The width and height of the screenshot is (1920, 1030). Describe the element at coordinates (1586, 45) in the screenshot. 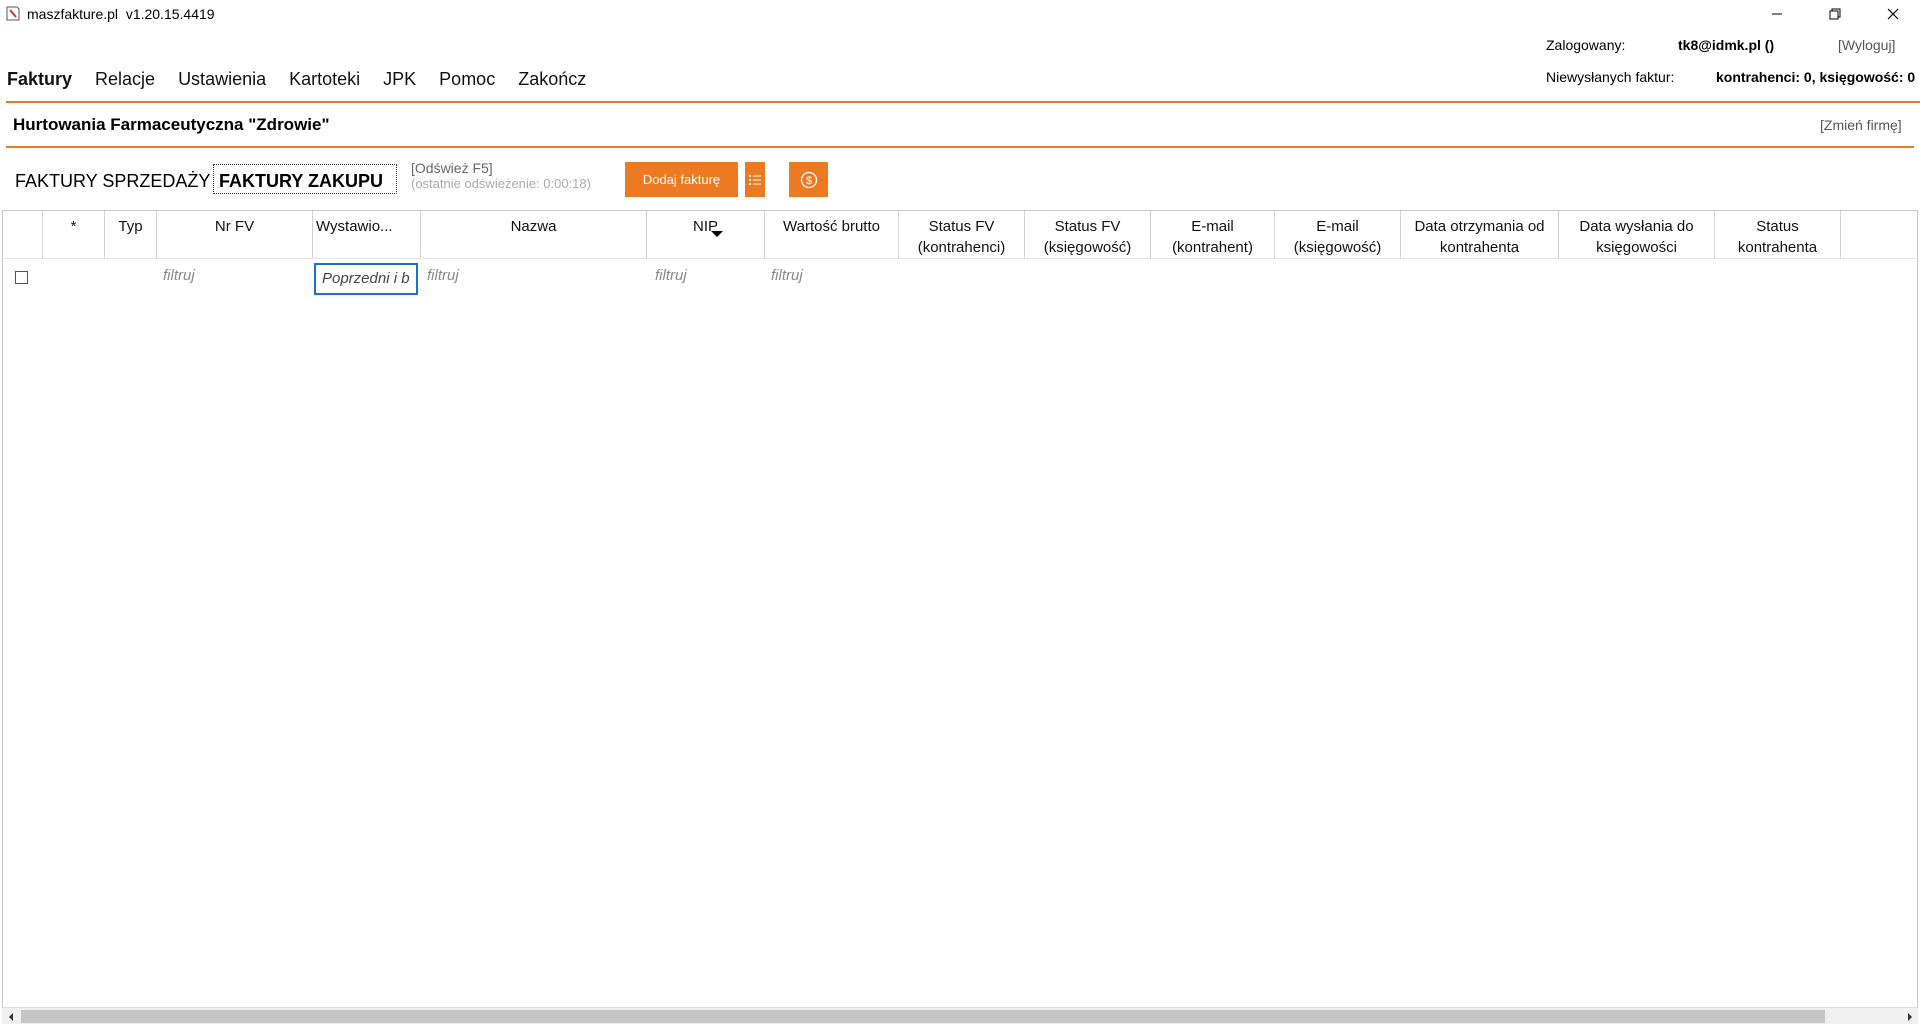

I see `logged-label: Zalogowany:` at that location.